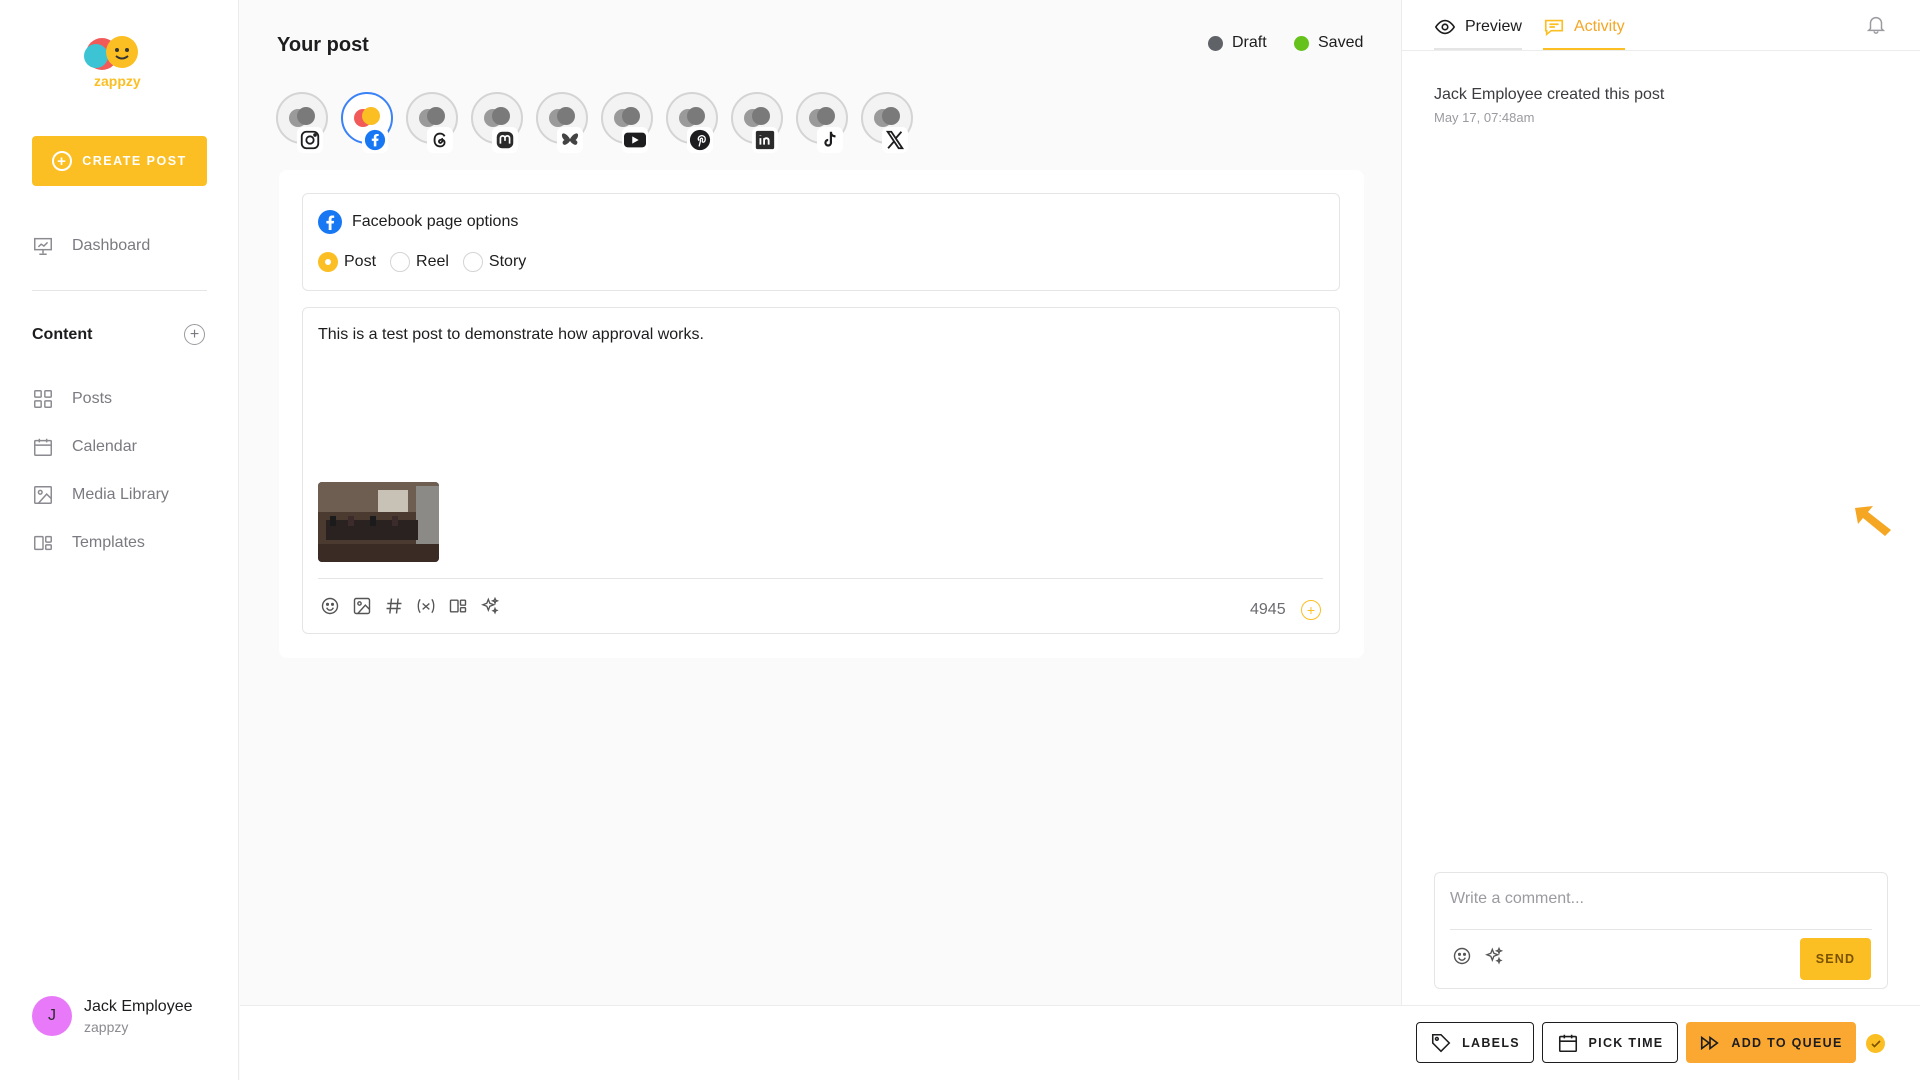 This screenshot has height=1080, width=1920. What do you see at coordinates (323, 45) in the screenshot?
I see `page-title: Your post` at bounding box center [323, 45].